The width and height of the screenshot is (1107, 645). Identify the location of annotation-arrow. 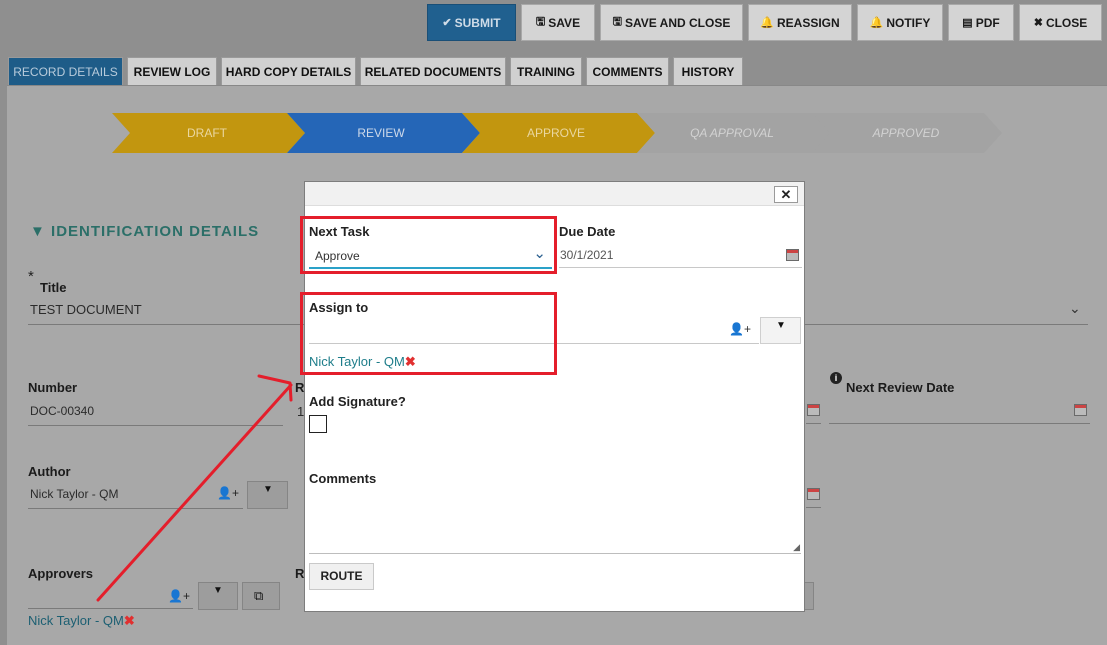
(194, 488).